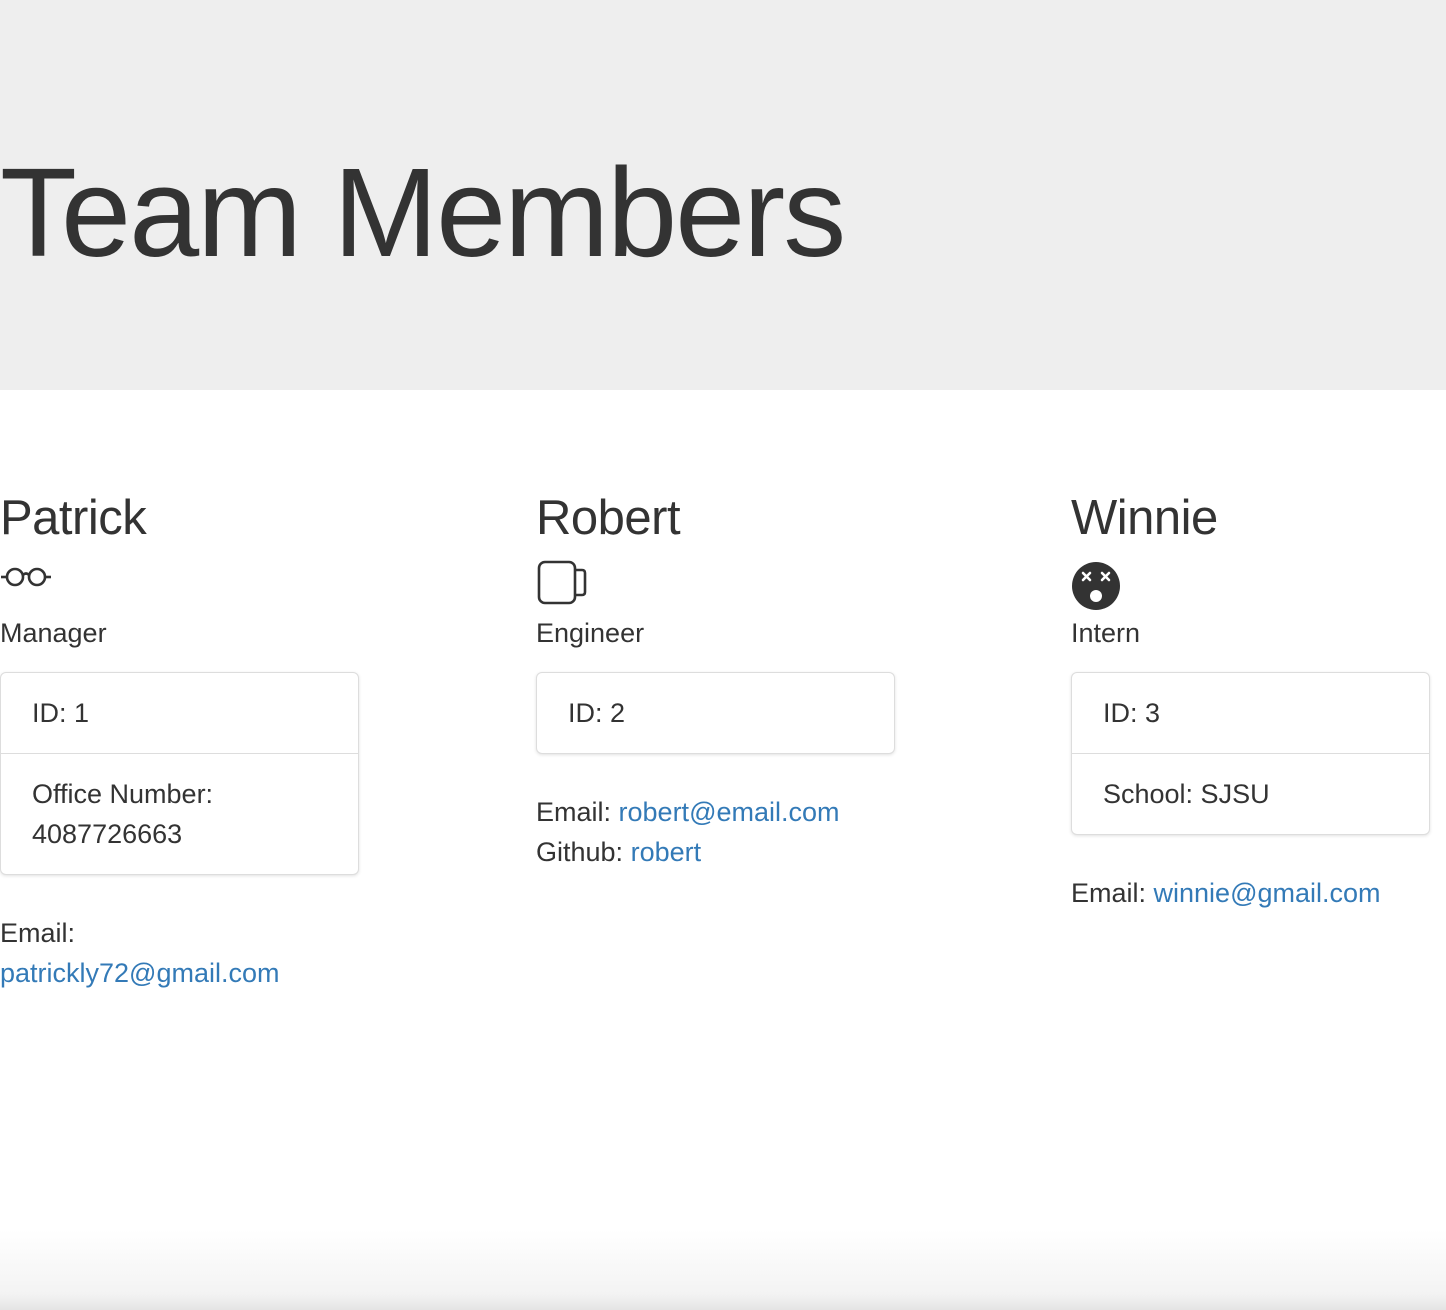 This screenshot has width=1446, height=1310. I want to click on dizzy-face-icon, so click(1101, 585).